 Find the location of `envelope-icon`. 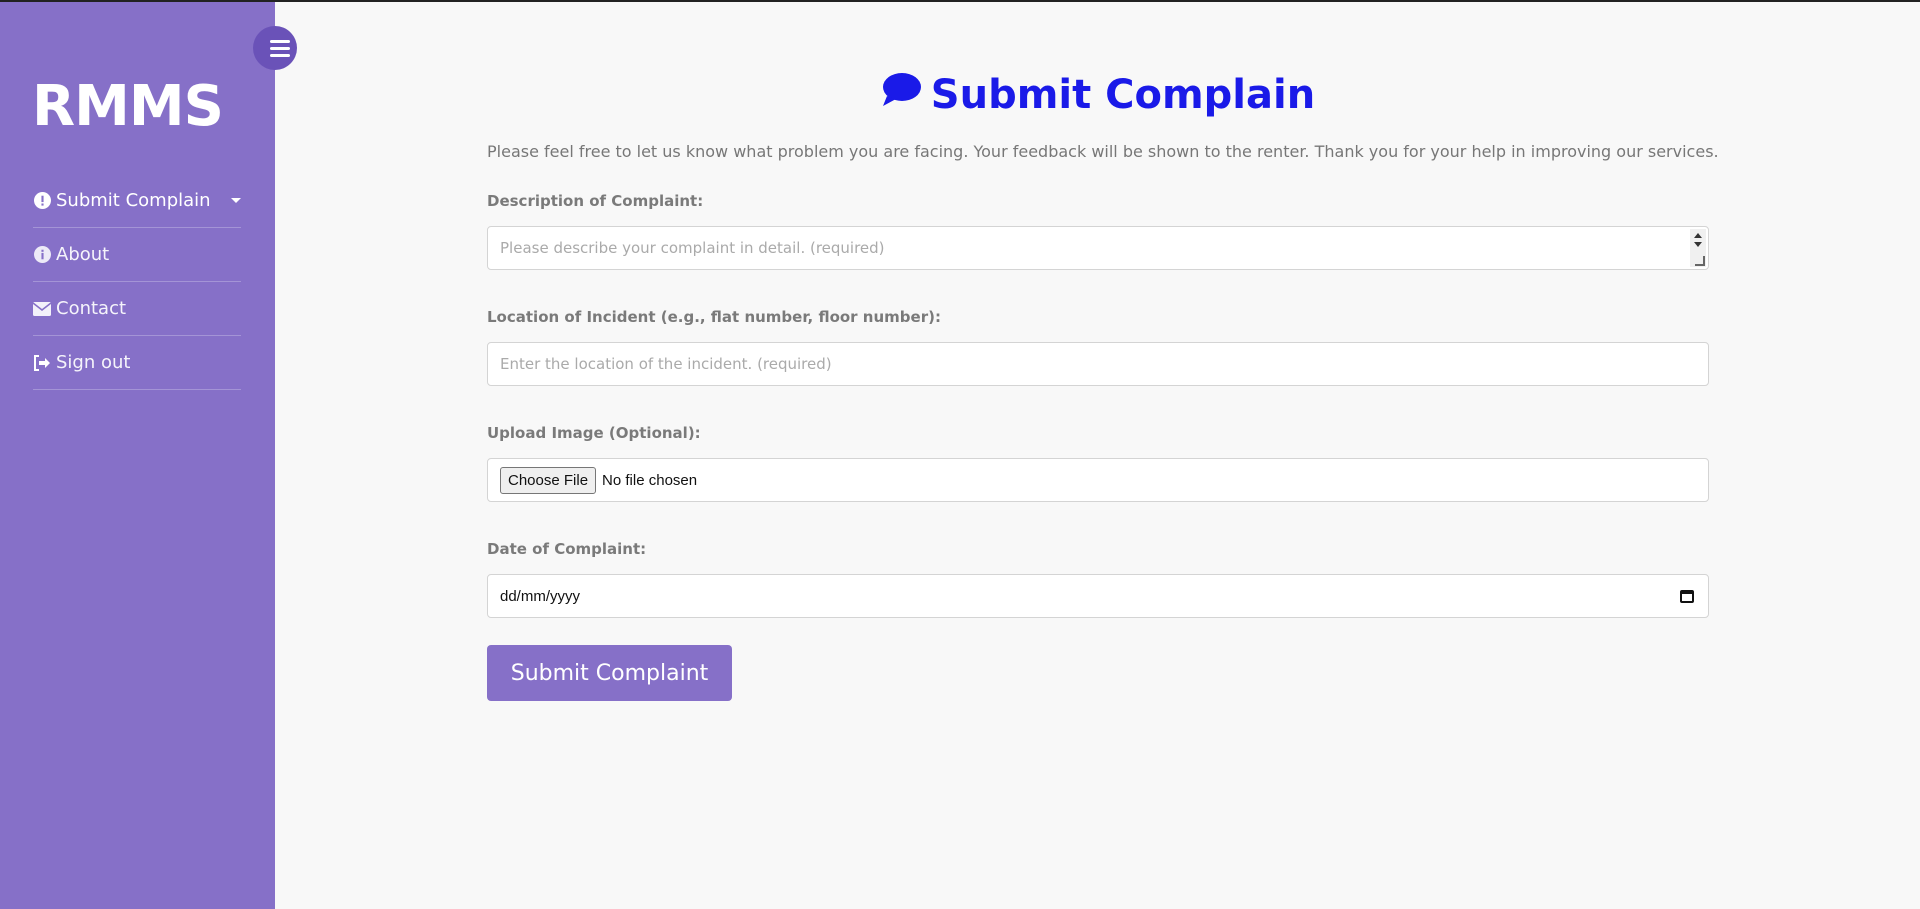

envelope-icon is located at coordinates (42, 309).